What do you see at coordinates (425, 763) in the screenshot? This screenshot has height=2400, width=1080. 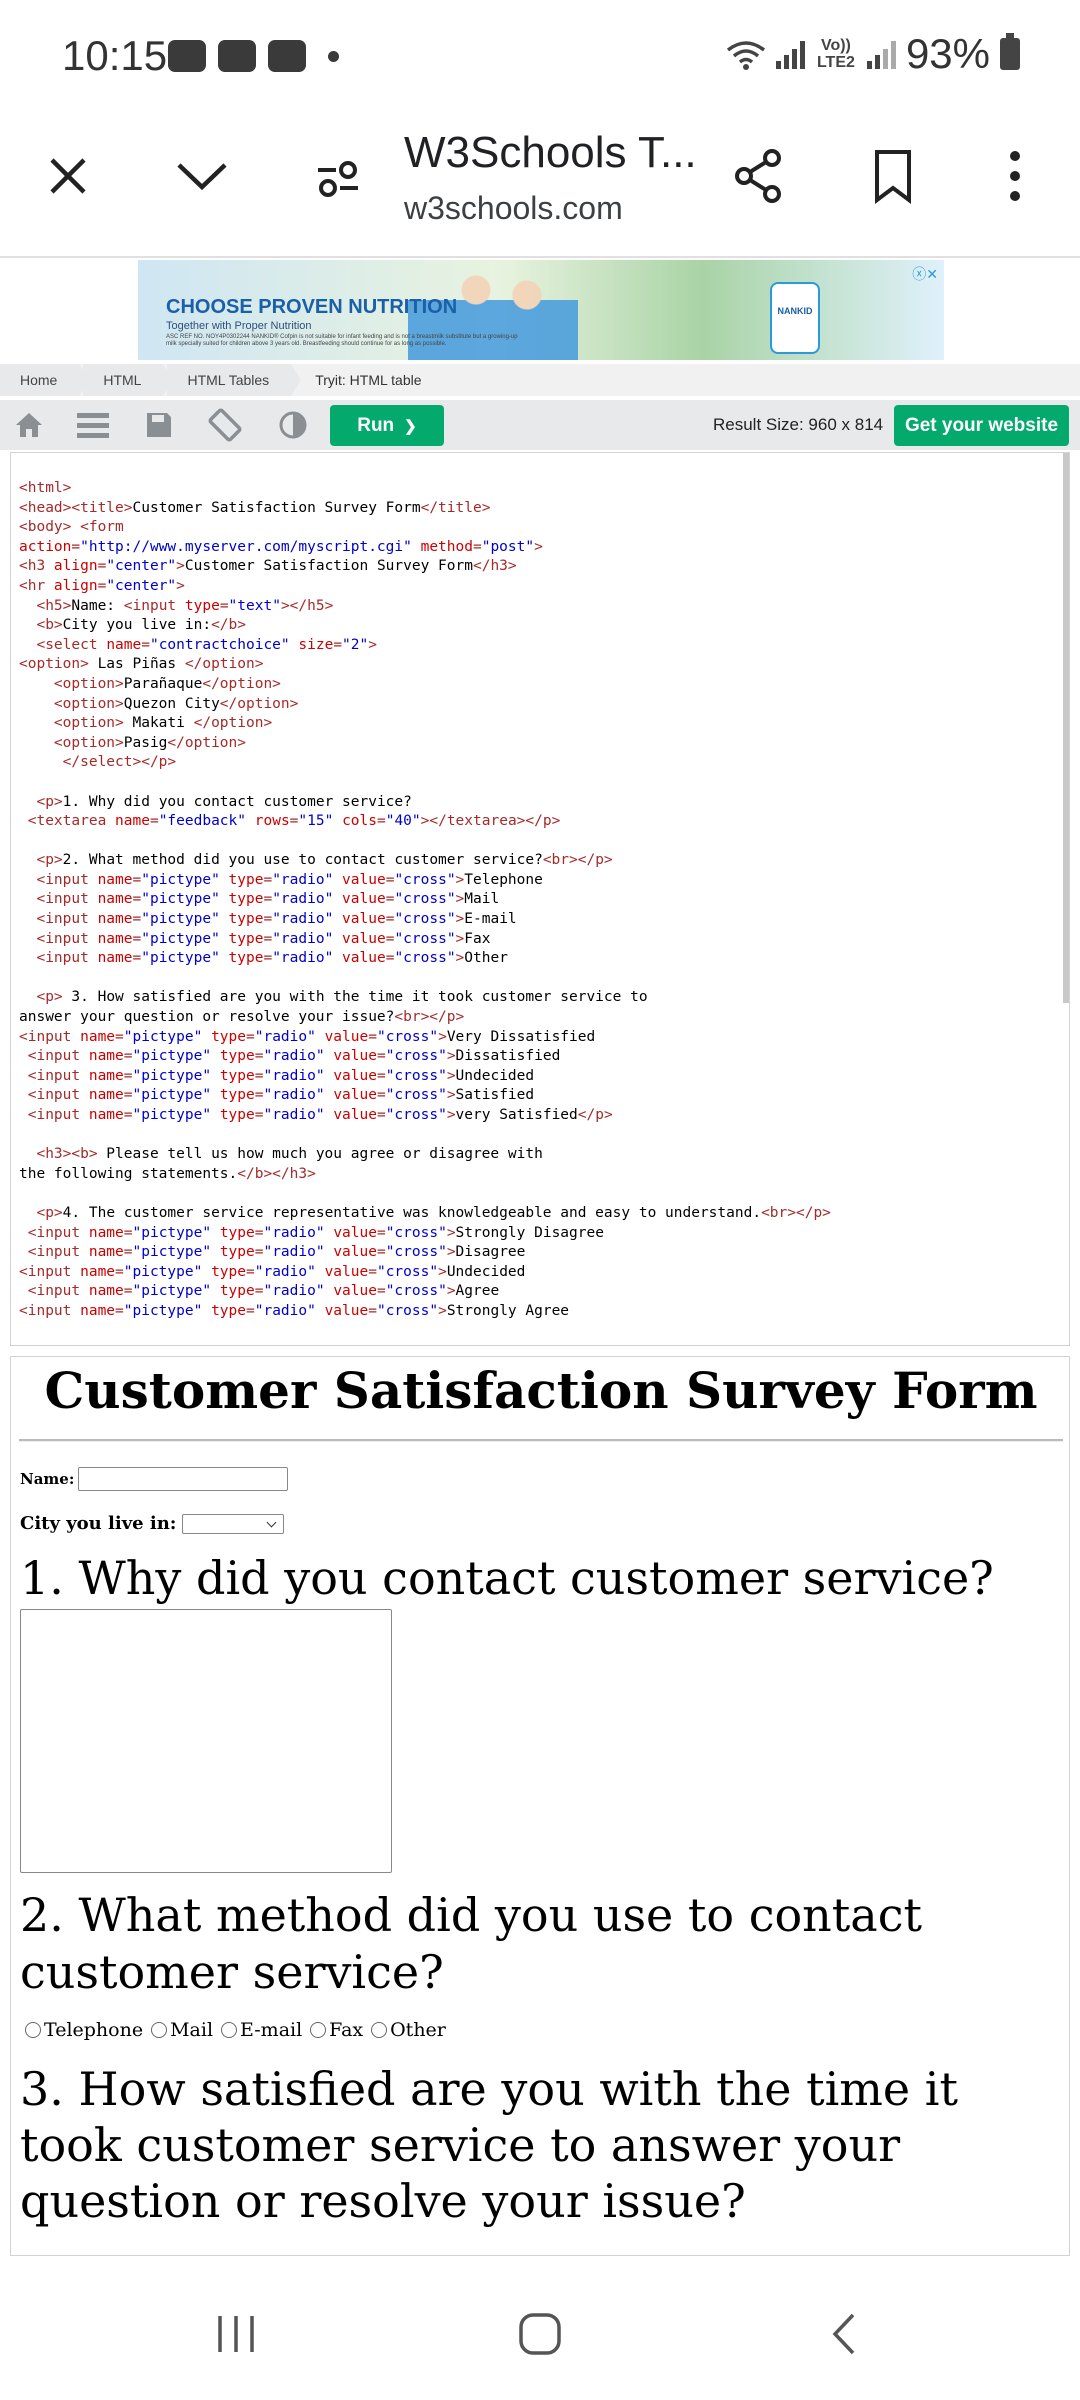 I see `code-line: </select></p>` at bounding box center [425, 763].